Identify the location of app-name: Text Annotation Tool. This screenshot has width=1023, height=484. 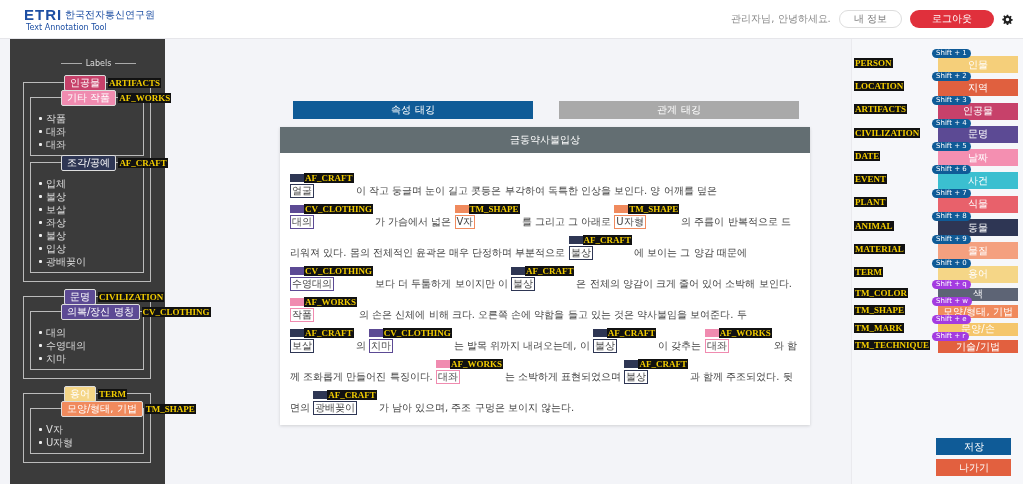
(67, 27).